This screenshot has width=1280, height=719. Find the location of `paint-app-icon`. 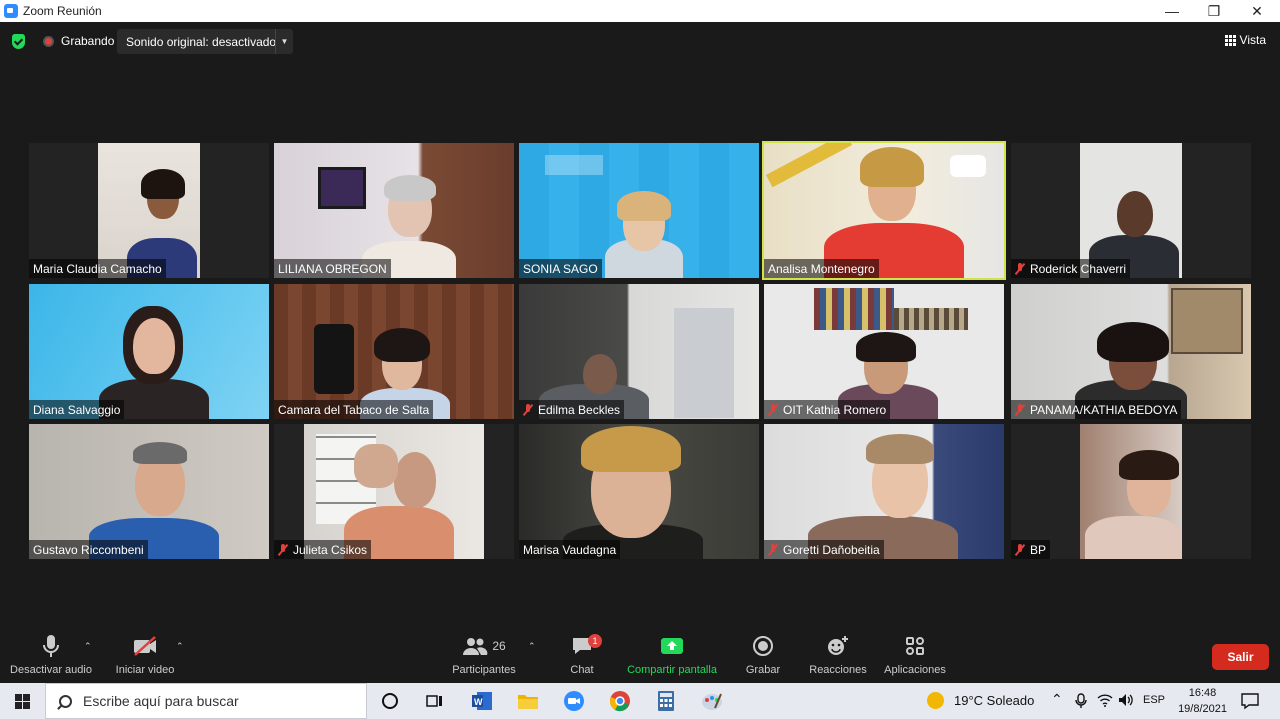

paint-app-icon is located at coordinates (712, 701).